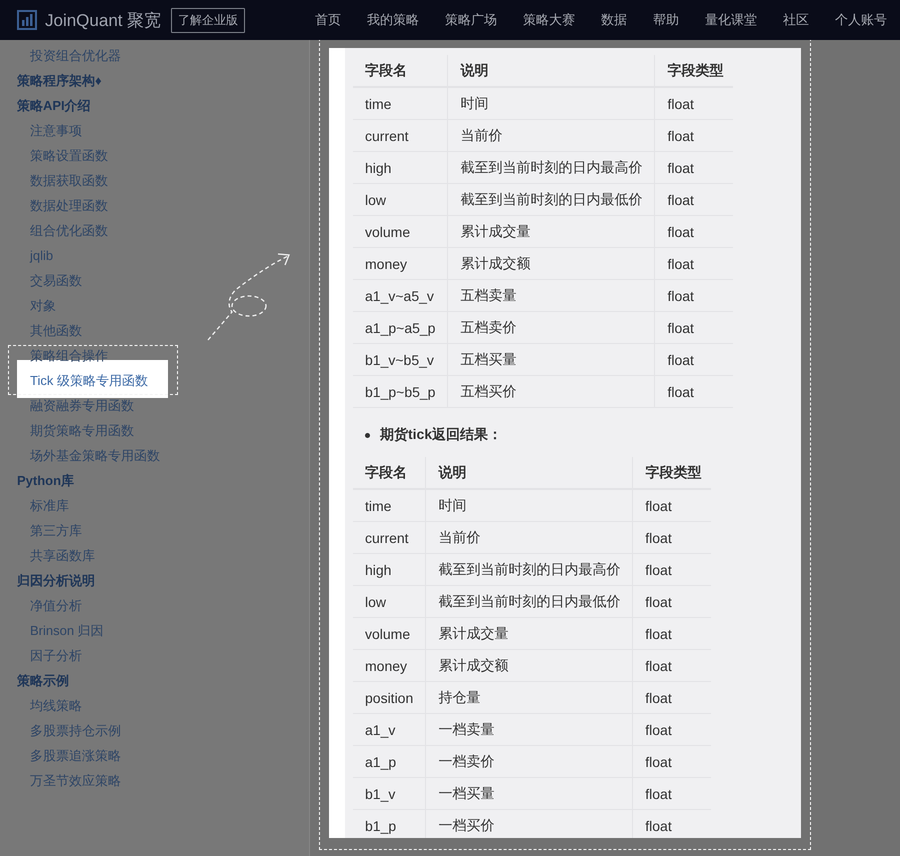 This screenshot has height=856, width=900. What do you see at coordinates (154, 430) in the screenshot?
I see `sidebar-item: 期货策略专用函数` at bounding box center [154, 430].